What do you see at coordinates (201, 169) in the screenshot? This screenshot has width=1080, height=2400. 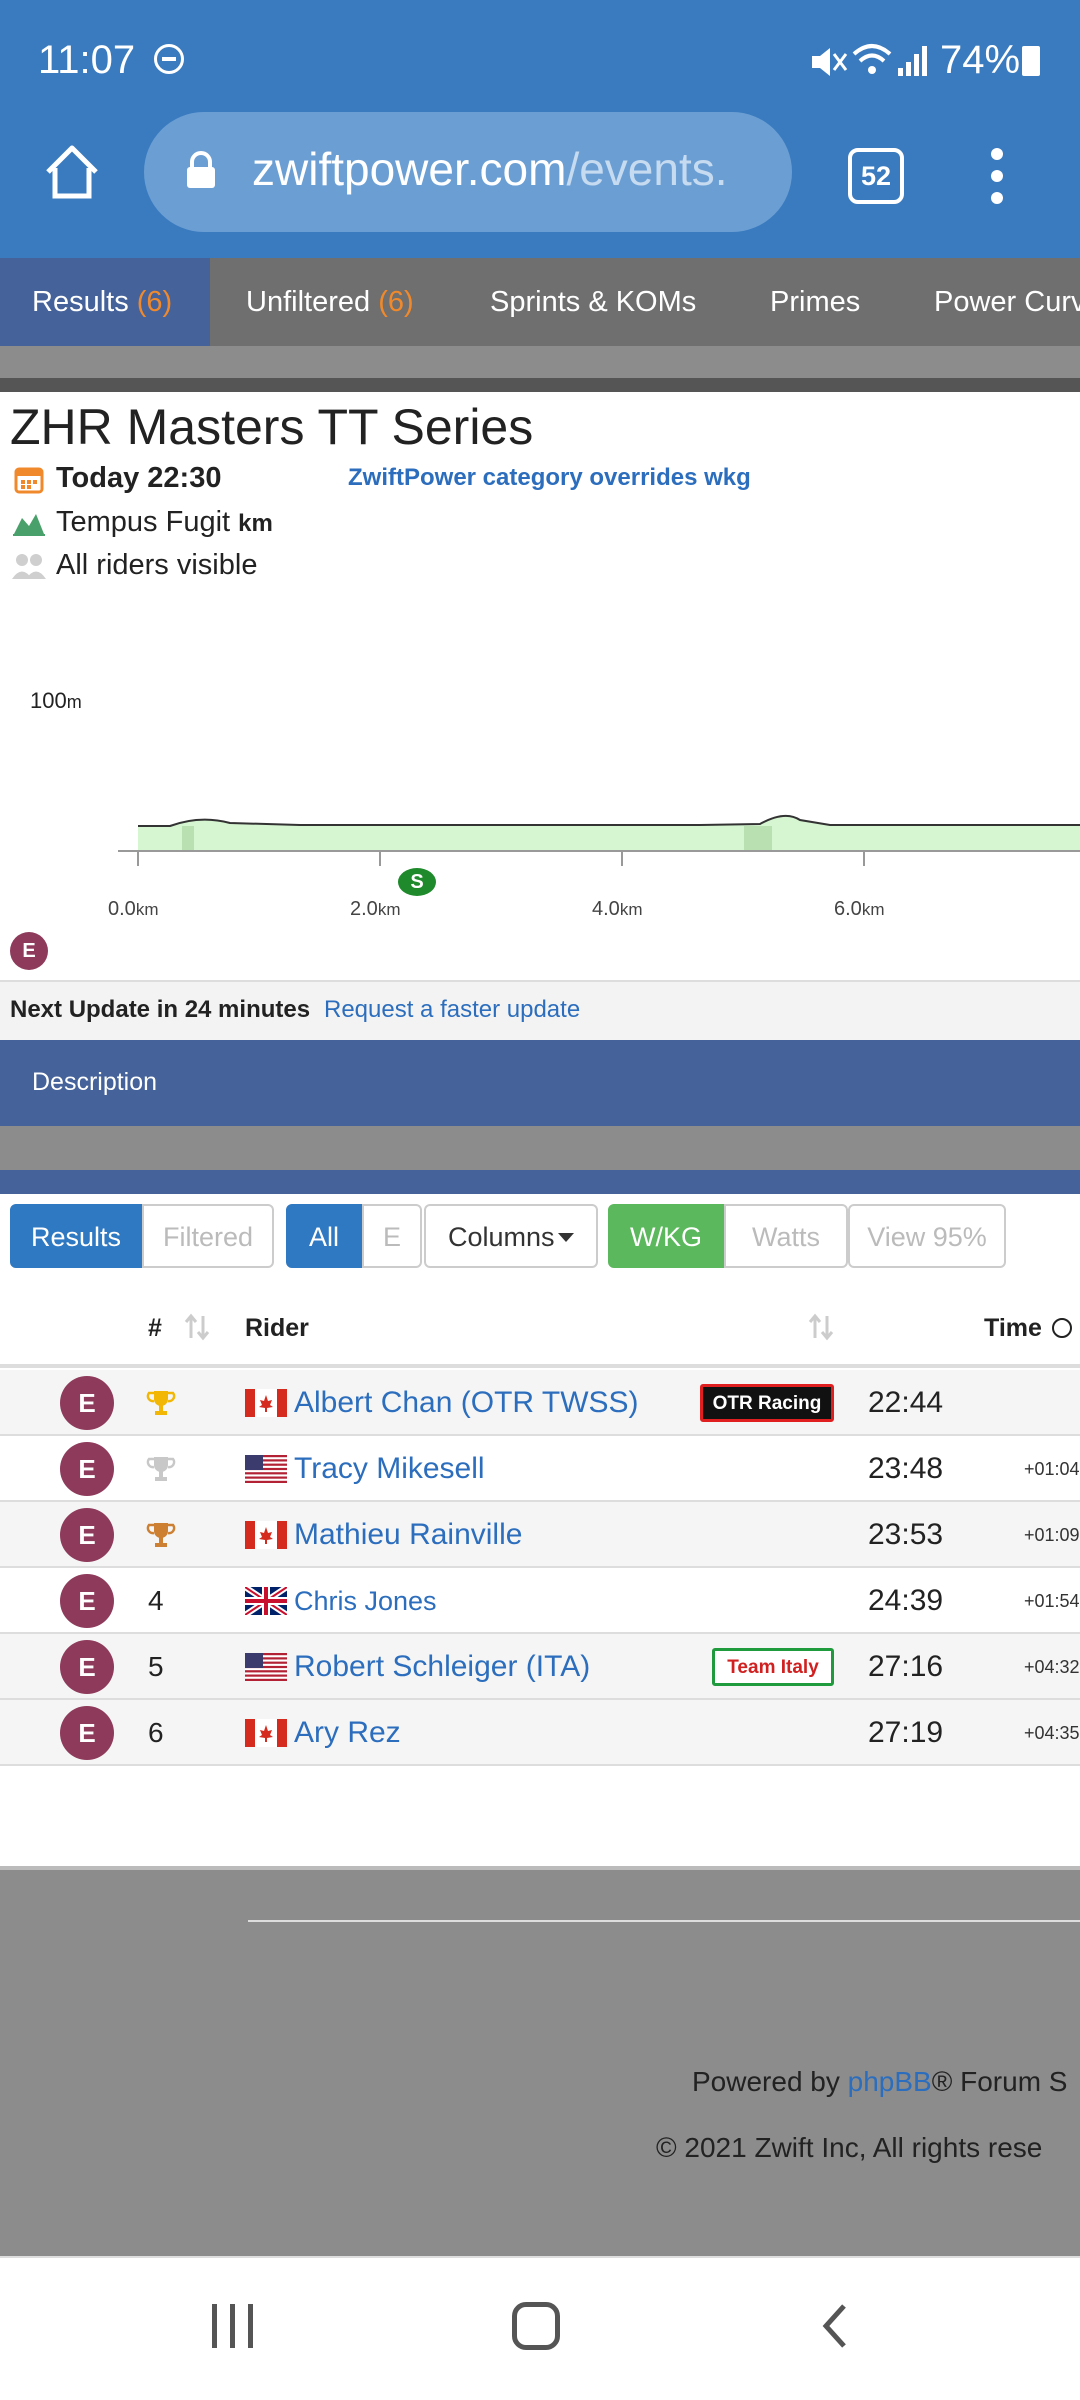 I see `lock-icon` at bounding box center [201, 169].